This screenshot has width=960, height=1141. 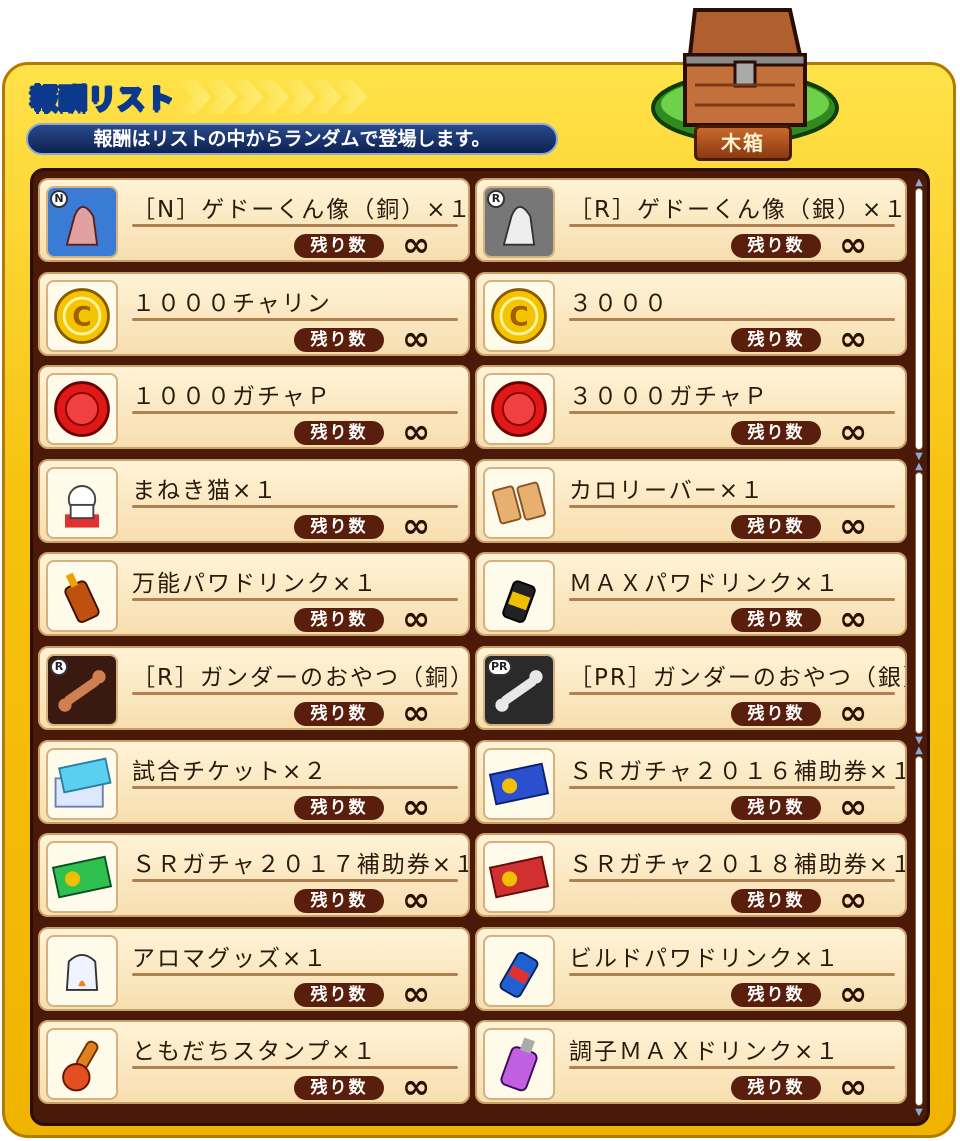 What do you see at coordinates (691, 970) in the screenshot?
I see `reward-card: ビルドパワドリンク×１ 残り数 ∞` at bounding box center [691, 970].